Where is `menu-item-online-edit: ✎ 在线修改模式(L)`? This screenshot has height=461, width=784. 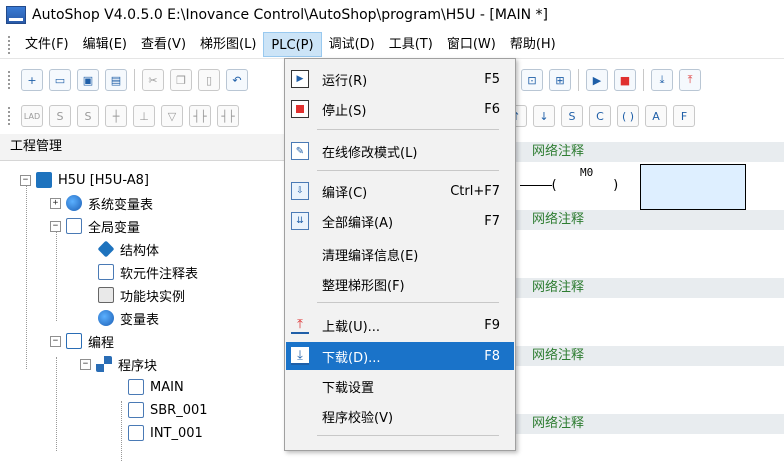
menu-item-online-edit: ✎ 在线修改模式(L) is located at coordinates (400, 151).